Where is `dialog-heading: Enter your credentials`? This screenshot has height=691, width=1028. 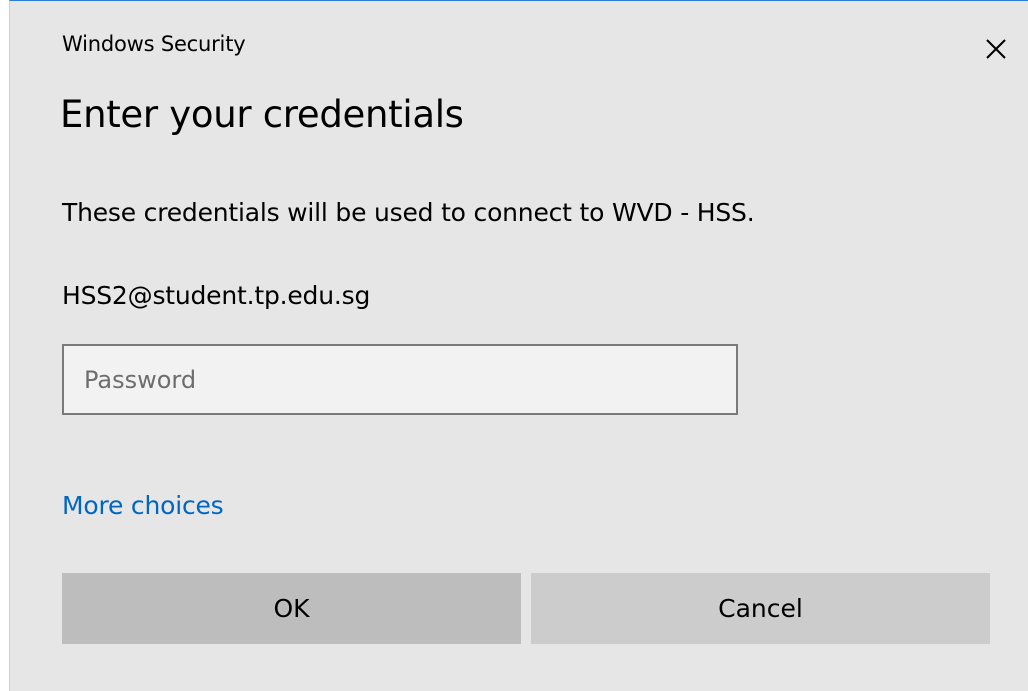
dialog-heading: Enter your credentials is located at coordinates (262, 114).